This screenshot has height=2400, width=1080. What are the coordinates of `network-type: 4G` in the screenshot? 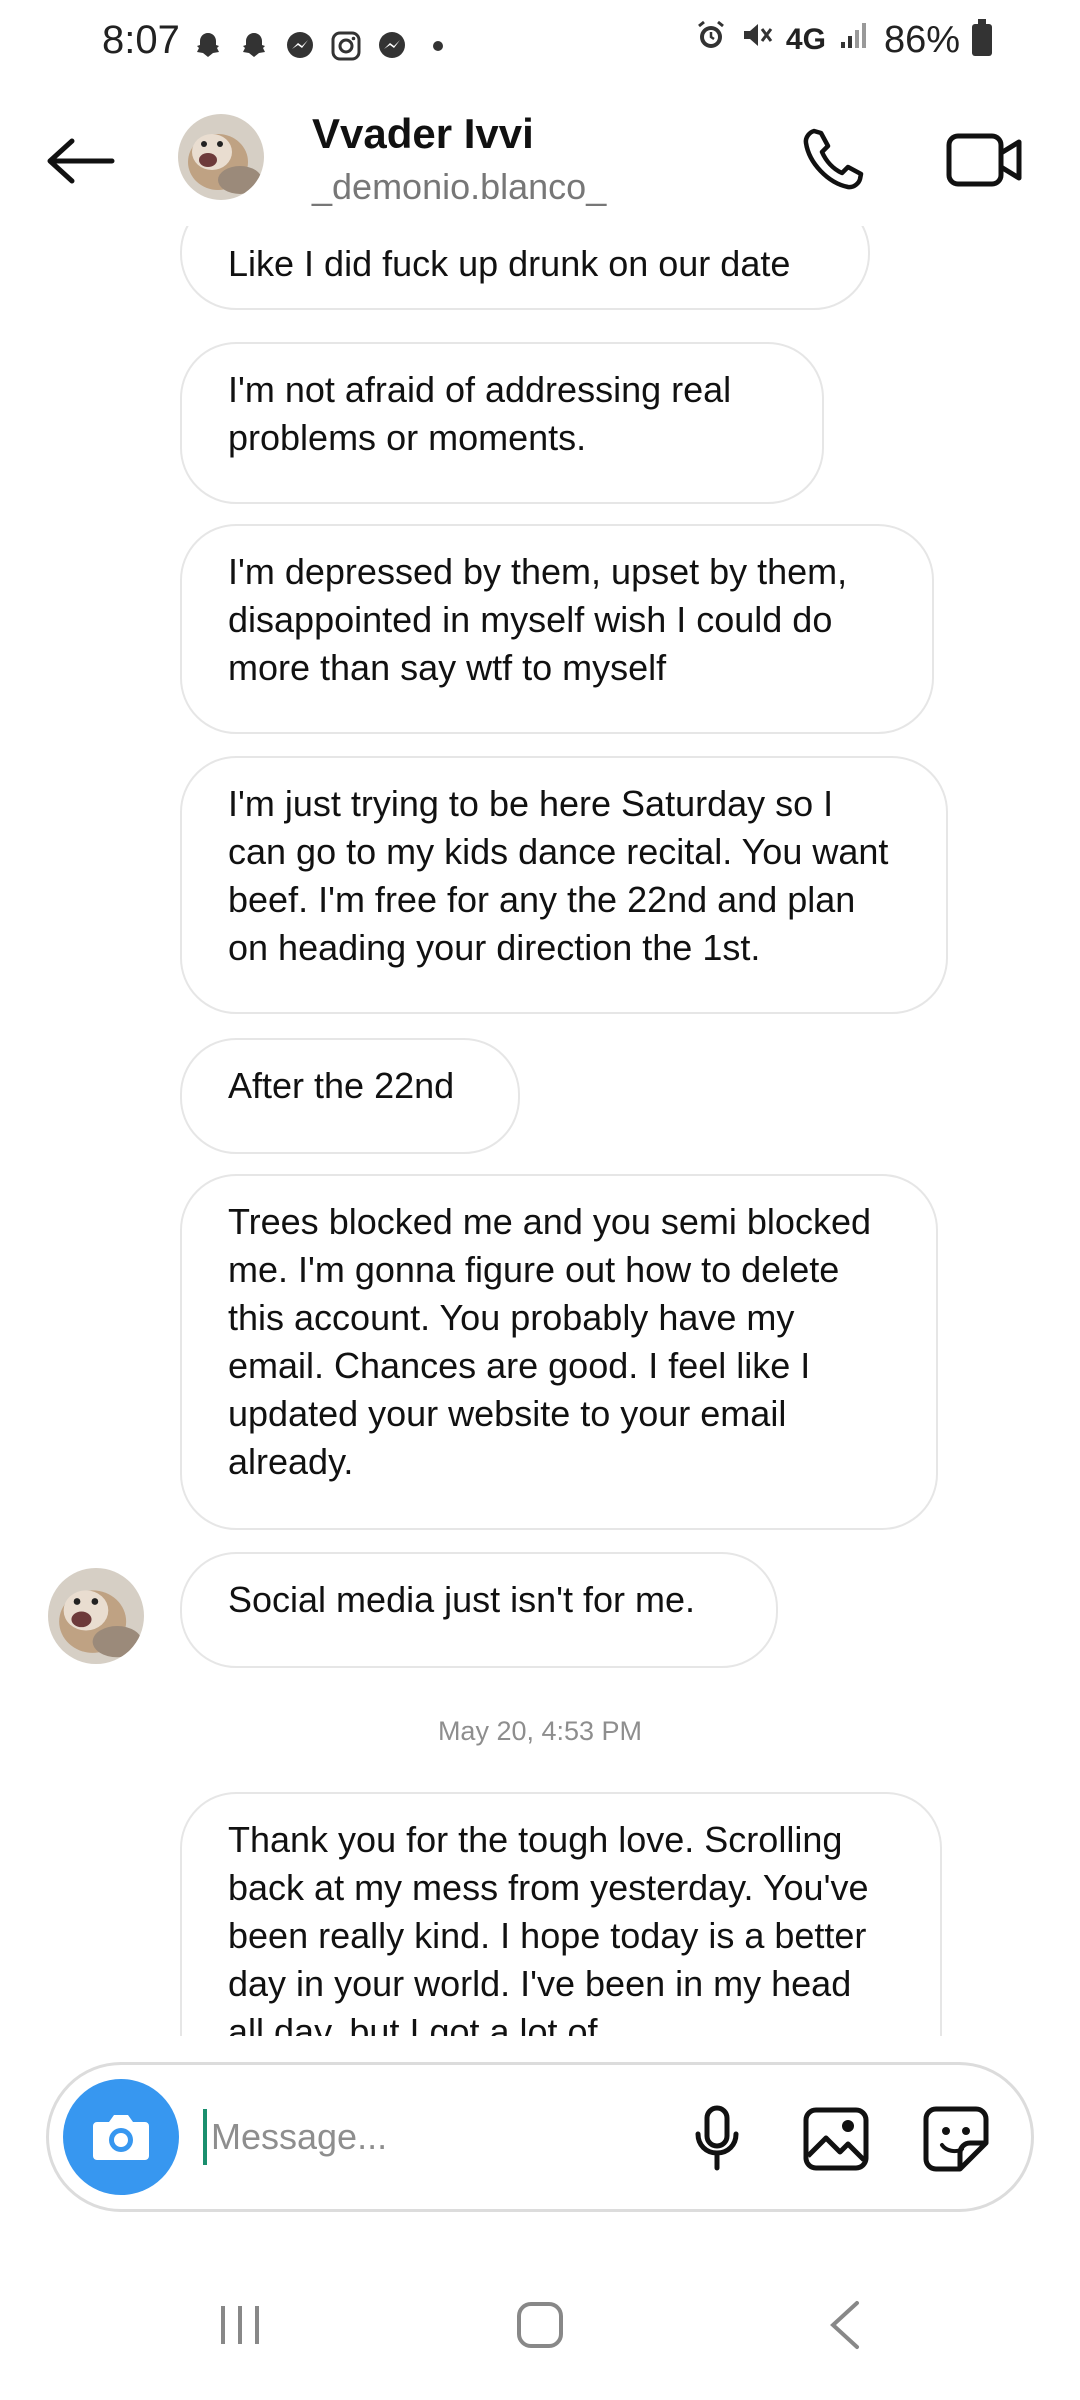 It's located at (805, 39).